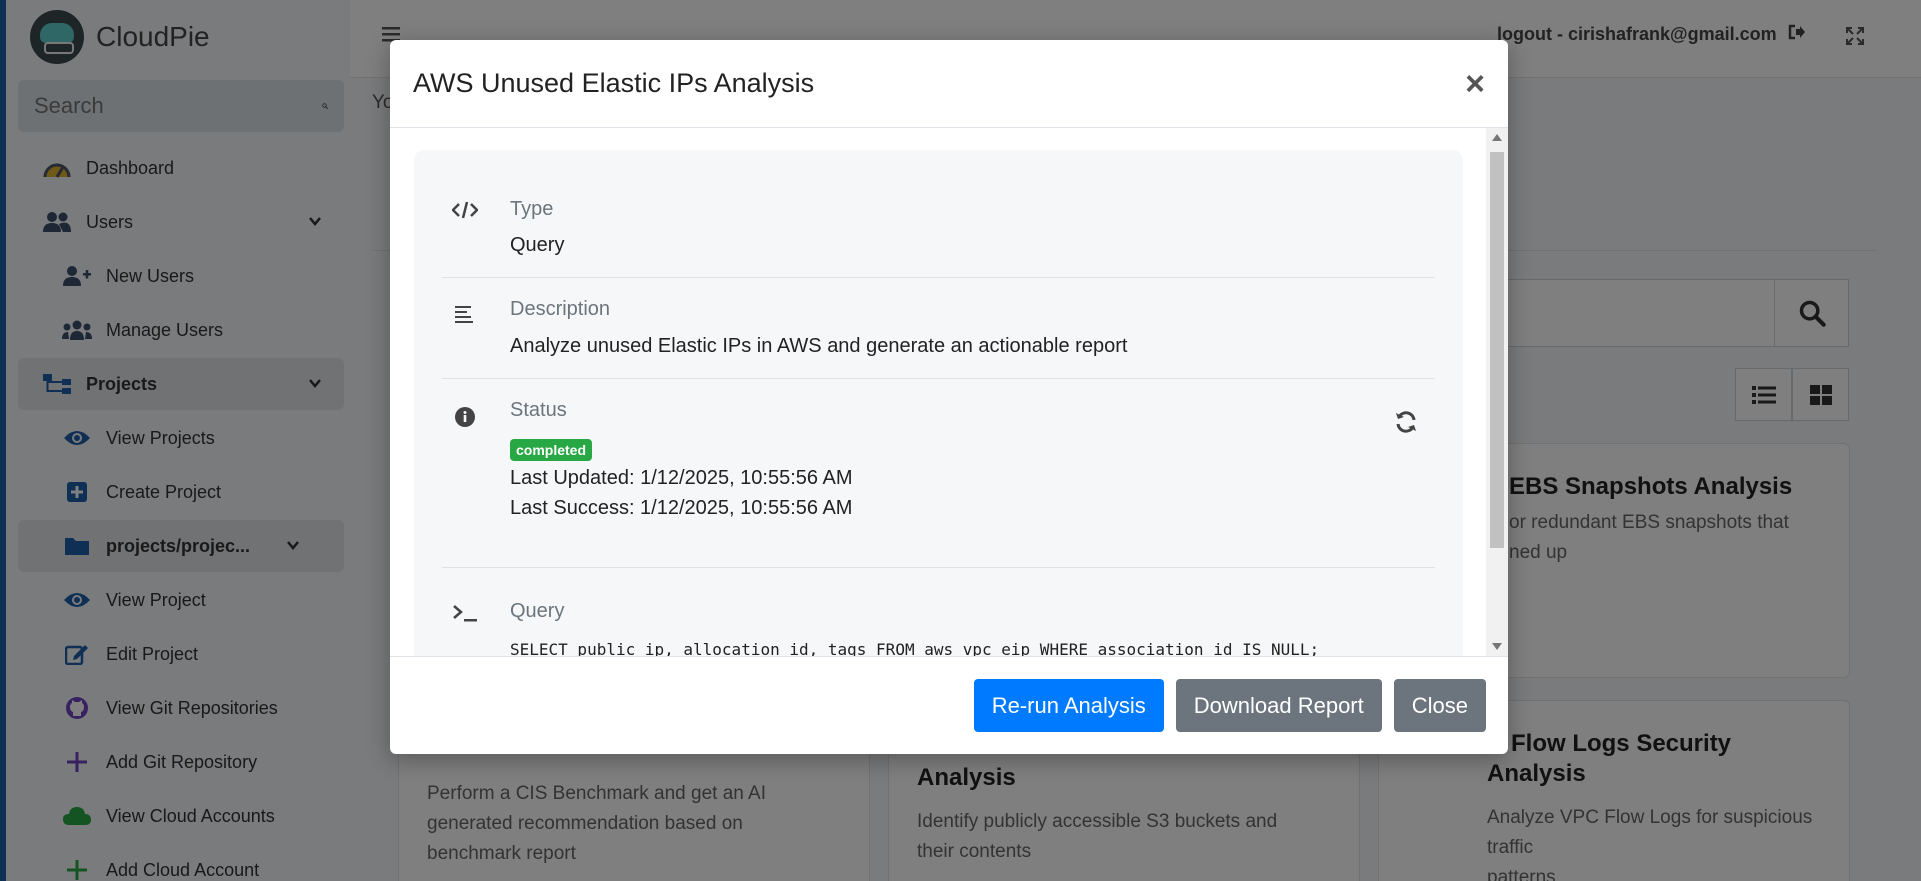  I want to click on last-updated: Last Updated: 1/12/2025, 10:55:56 AM, so click(681, 478).